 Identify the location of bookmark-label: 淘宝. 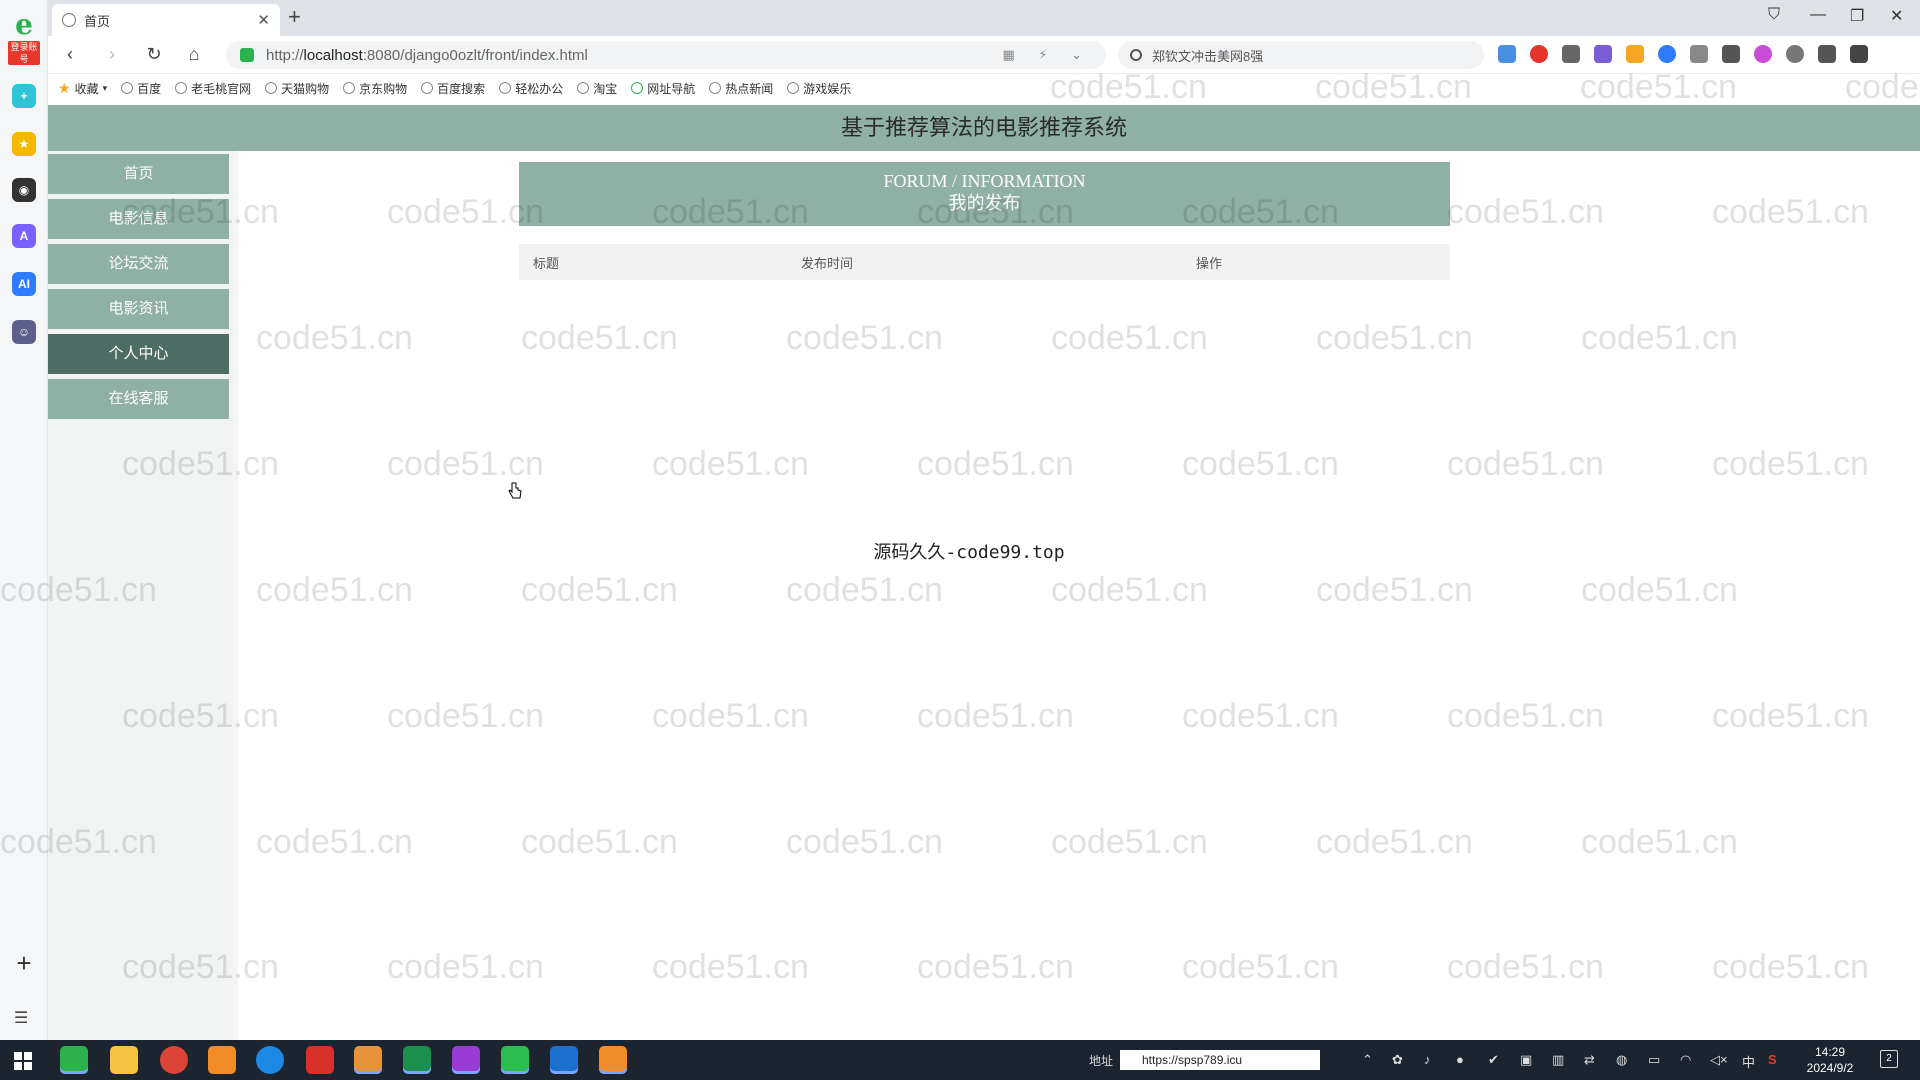
(605, 88).